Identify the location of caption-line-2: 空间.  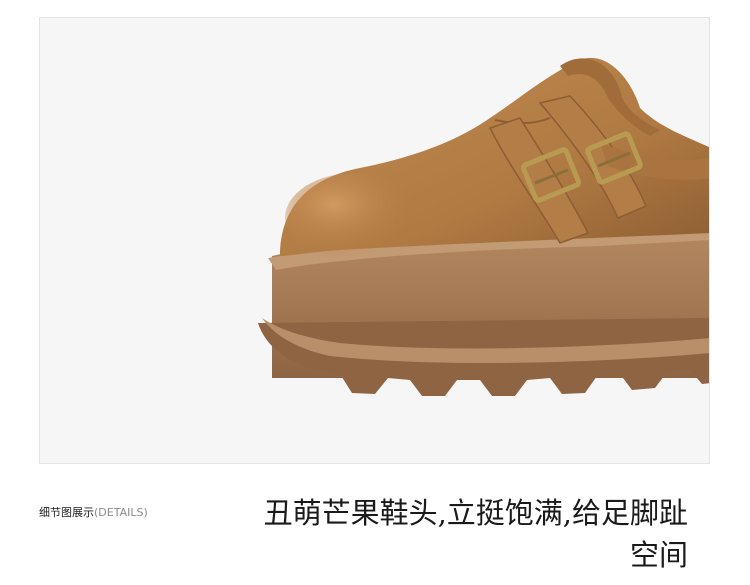
(658, 555).